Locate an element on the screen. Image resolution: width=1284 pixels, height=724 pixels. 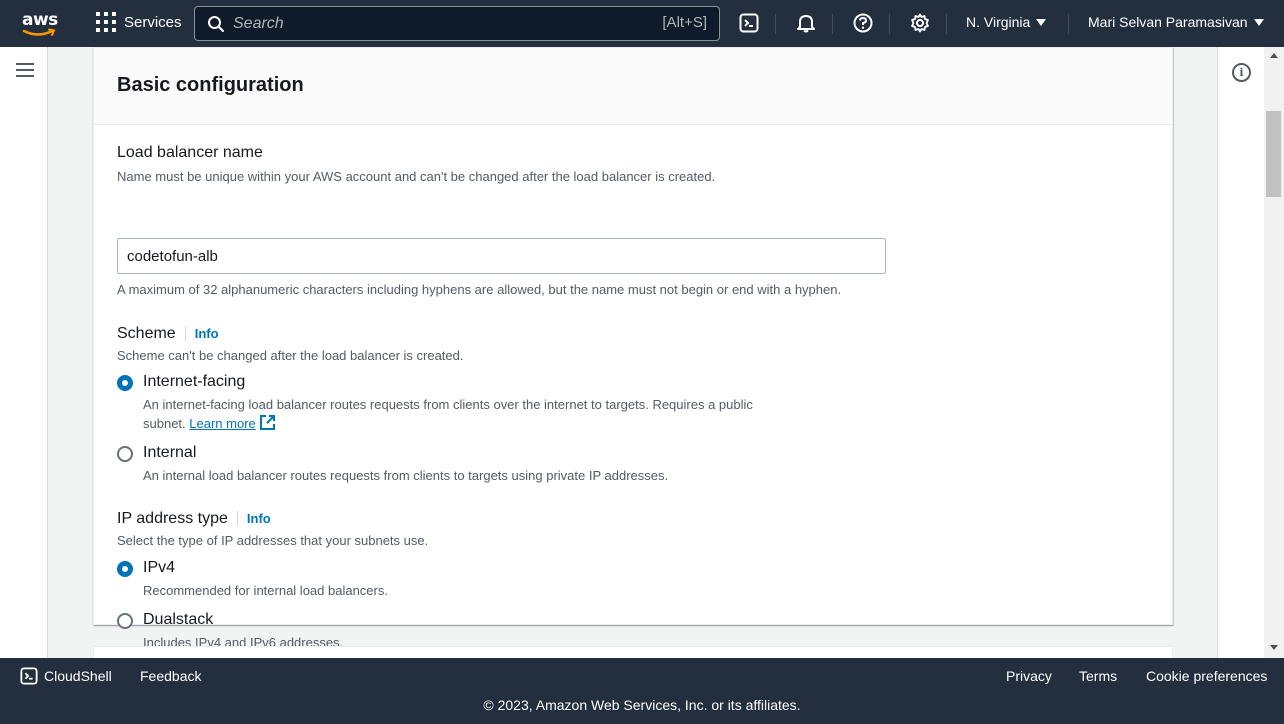
external-link-icon is located at coordinates (268, 422).